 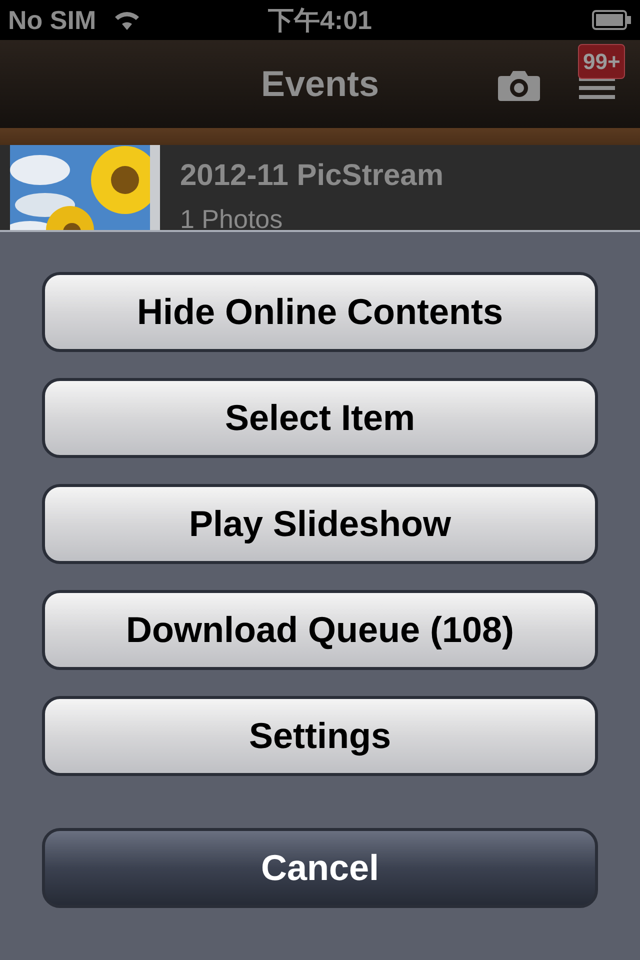 What do you see at coordinates (320, 736) in the screenshot?
I see `menu-button: Settings` at bounding box center [320, 736].